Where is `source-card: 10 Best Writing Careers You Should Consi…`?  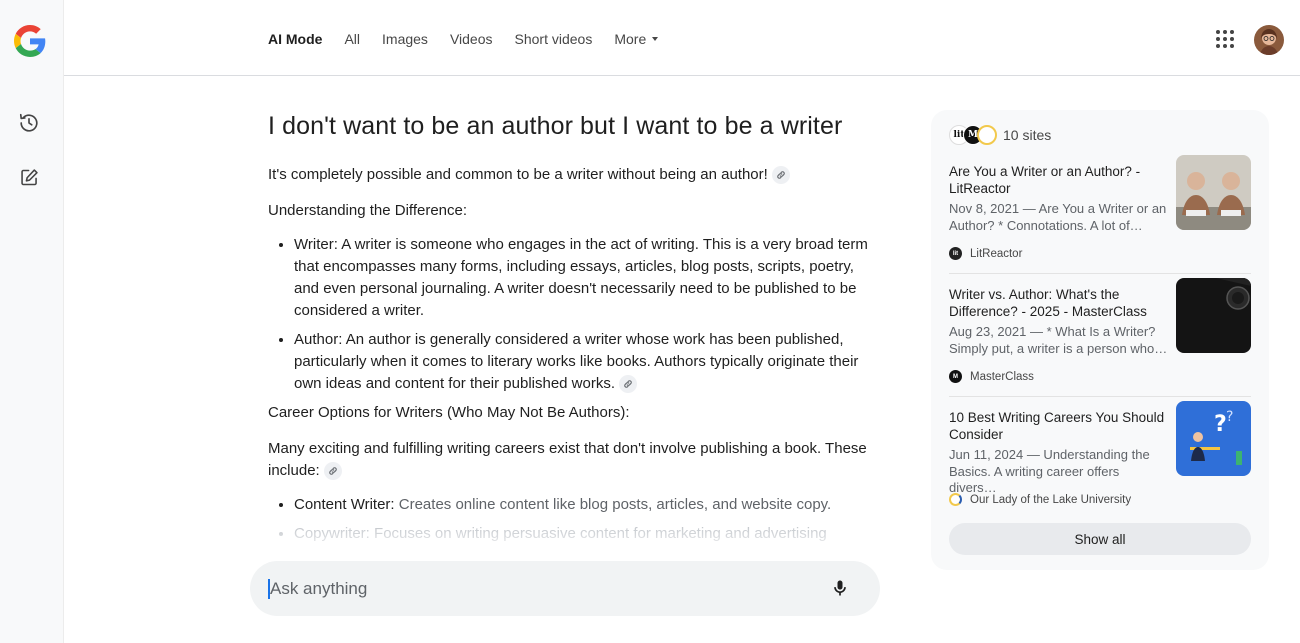 source-card: 10 Best Writing Careers You Should Consi… is located at coordinates (1100, 465).